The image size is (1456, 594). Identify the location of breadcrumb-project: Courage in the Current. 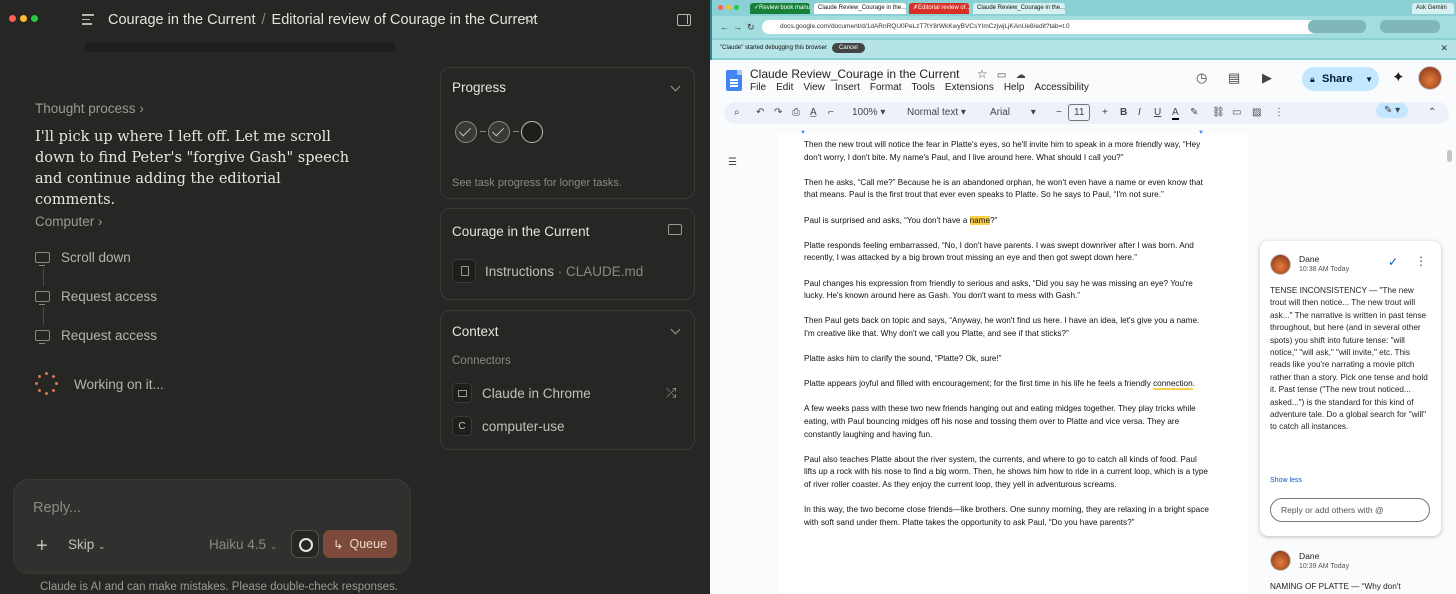
(182, 20).